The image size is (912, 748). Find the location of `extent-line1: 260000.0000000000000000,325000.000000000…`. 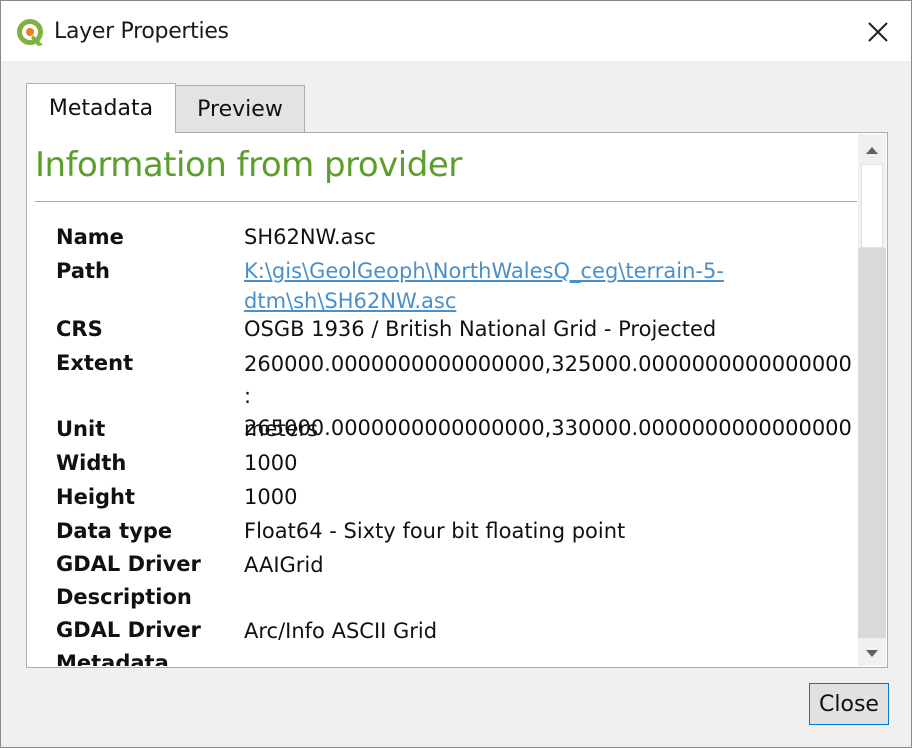

extent-line1: 260000.0000000000000000,325000.000000000… is located at coordinates (548, 380).